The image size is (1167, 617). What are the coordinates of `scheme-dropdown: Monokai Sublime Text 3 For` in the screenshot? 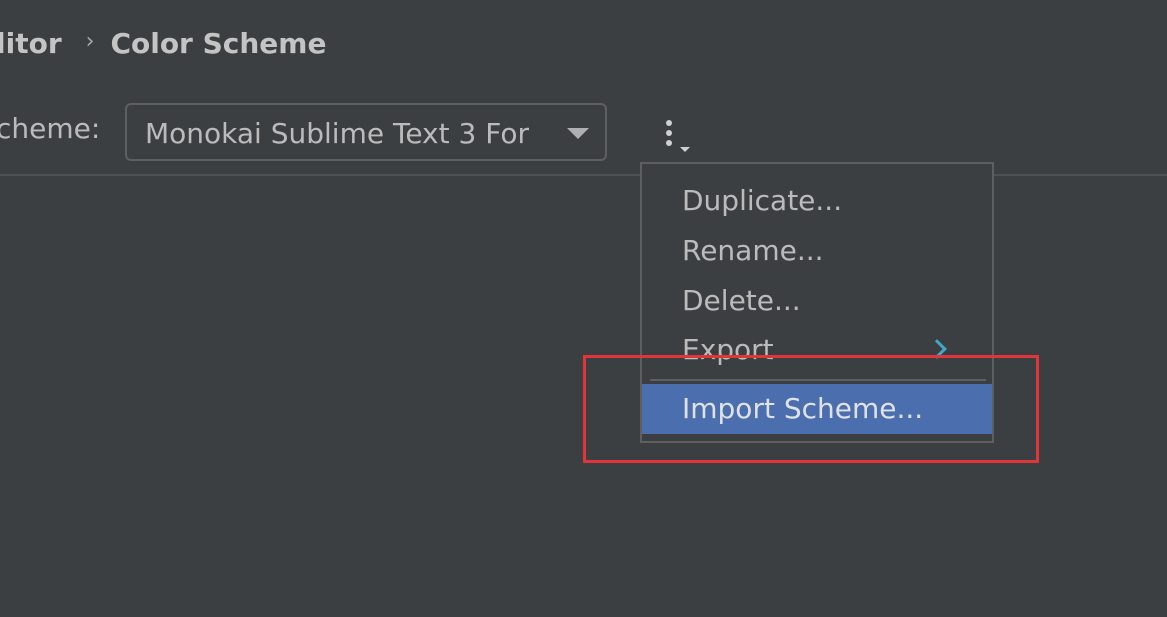 It's located at (366, 132).